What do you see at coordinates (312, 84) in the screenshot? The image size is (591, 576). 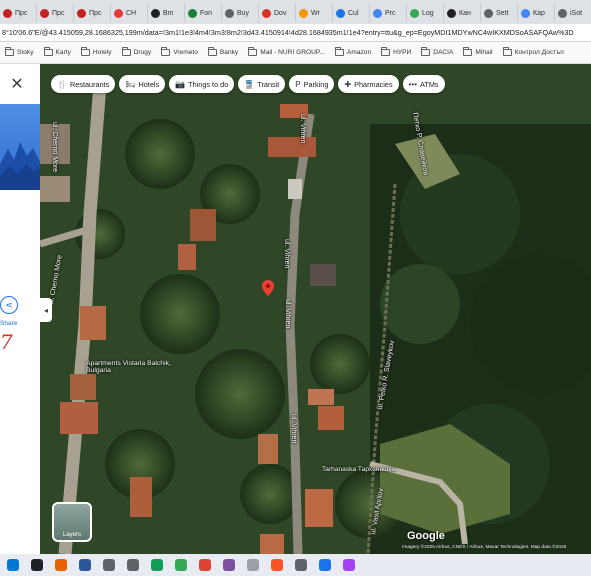 I see `category-chip-parking: P Parking` at bounding box center [312, 84].